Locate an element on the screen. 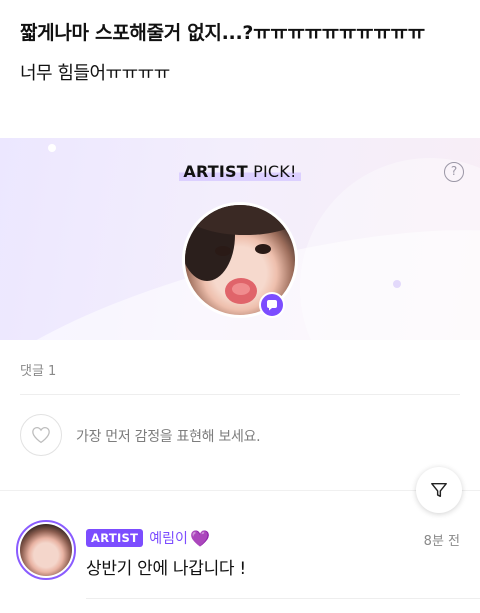 This screenshot has height=613, width=480. comment-count: 댓글 1 is located at coordinates (38, 371).